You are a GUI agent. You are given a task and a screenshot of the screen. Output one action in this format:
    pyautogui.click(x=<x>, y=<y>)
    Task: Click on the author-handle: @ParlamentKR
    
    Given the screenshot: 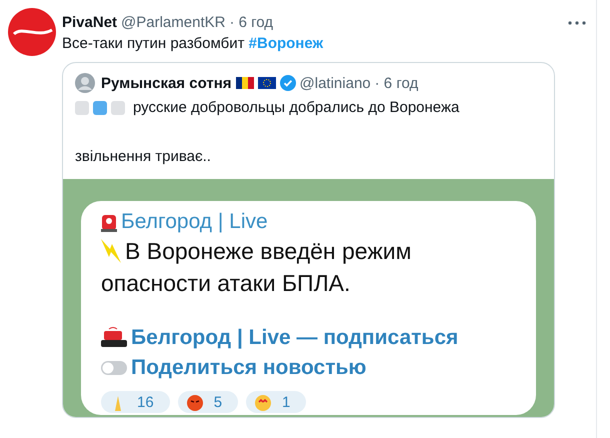 What is the action you would take?
    pyautogui.click(x=173, y=22)
    